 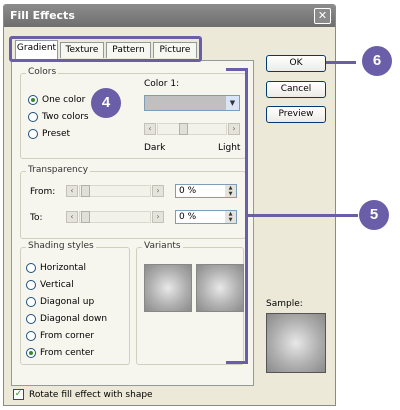 What do you see at coordinates (58, 170) in the screenshot?
I see `transparency-group-label: Transparency` at bounding box center [58, 170].